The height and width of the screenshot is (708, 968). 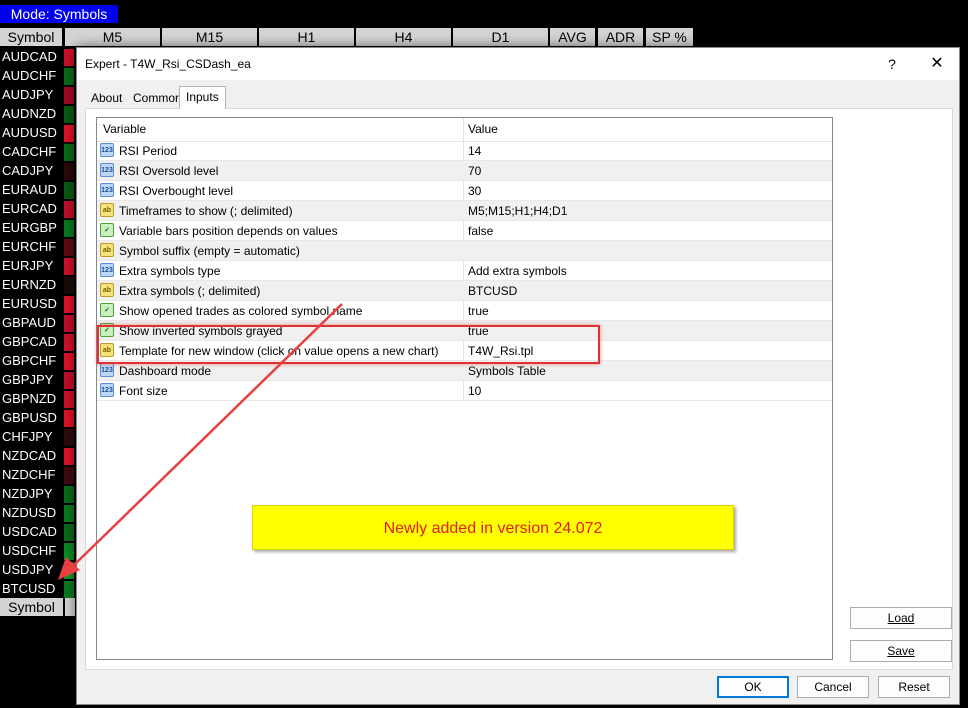 What do you see at coordinates (31, 551) in the screenshot?
I see `symbol-usdchf: USDCHF` at bounding box center [31, 551].